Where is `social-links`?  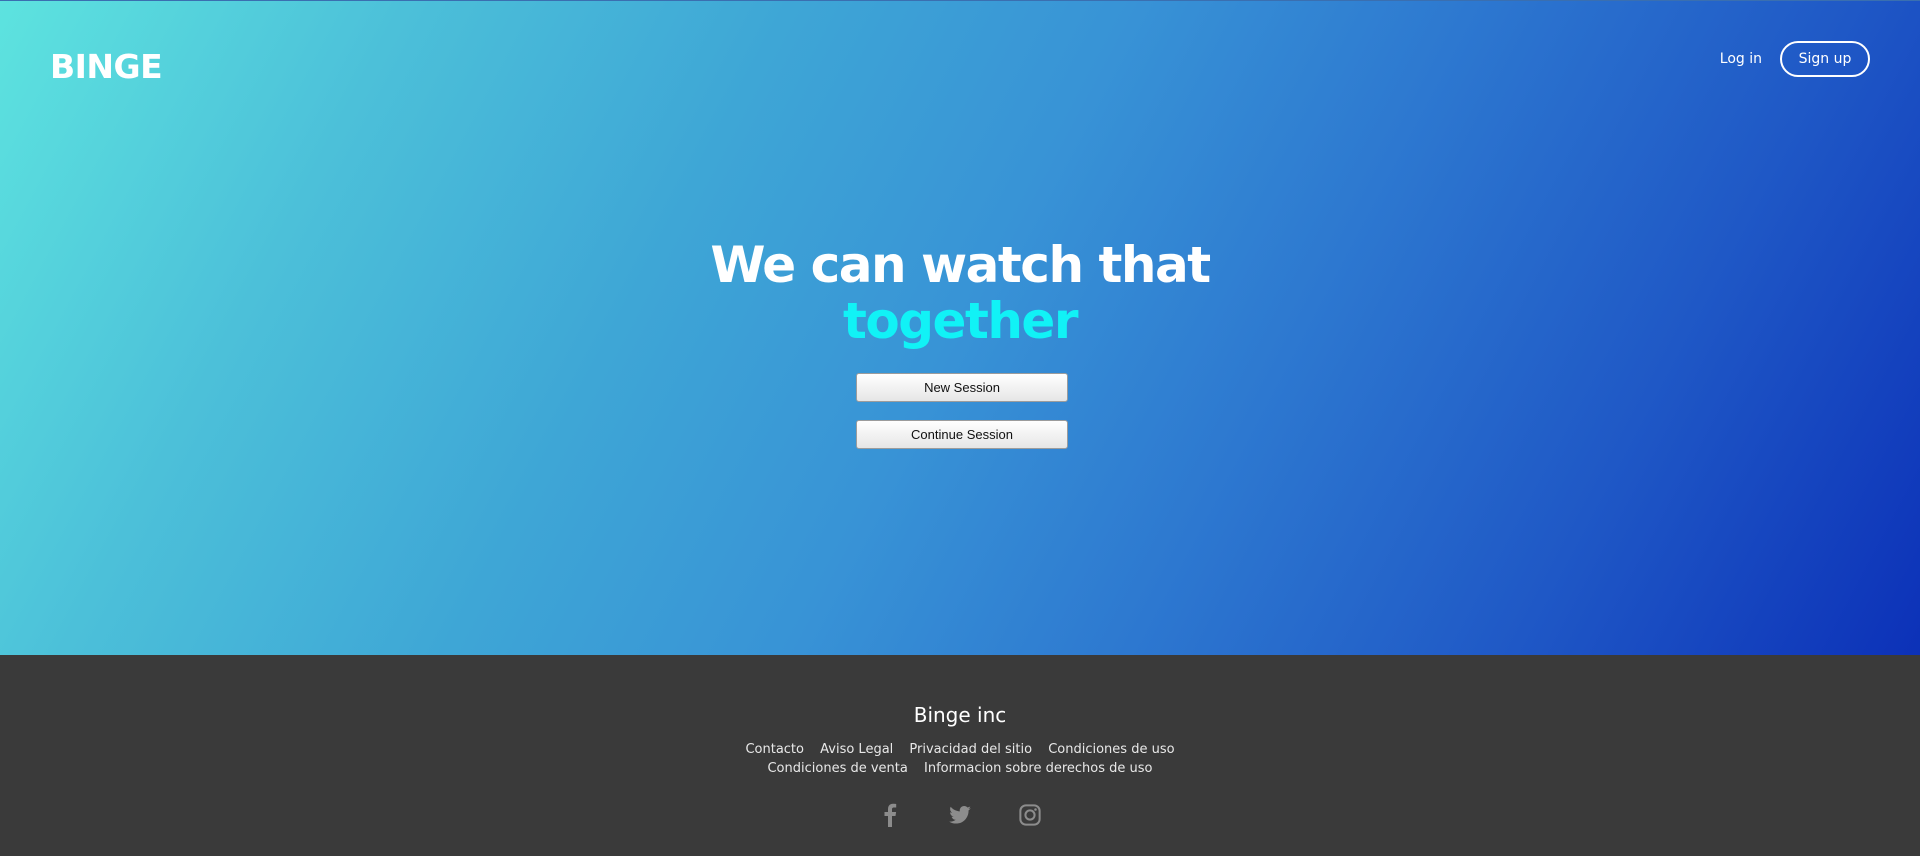
social-links is located at coordinates (960, 815).